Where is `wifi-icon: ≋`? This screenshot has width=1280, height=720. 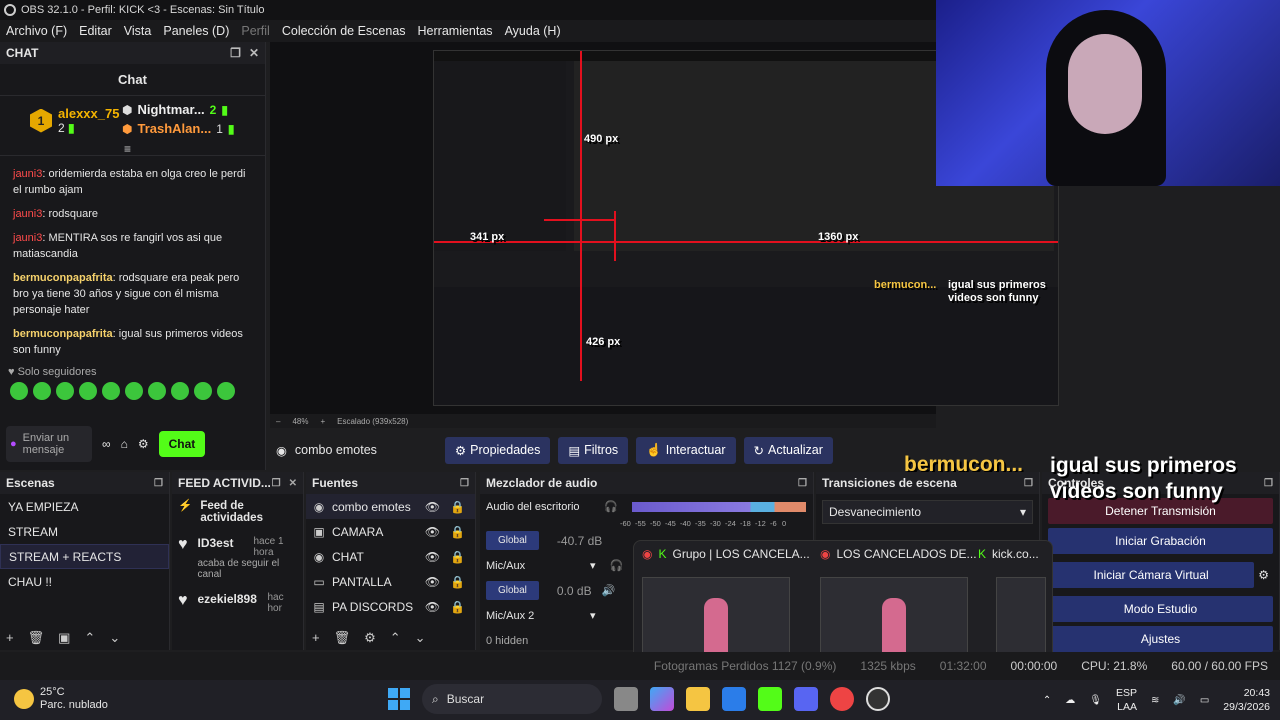 wifi-icon: ≋ is located at coordinates (1155, 700).